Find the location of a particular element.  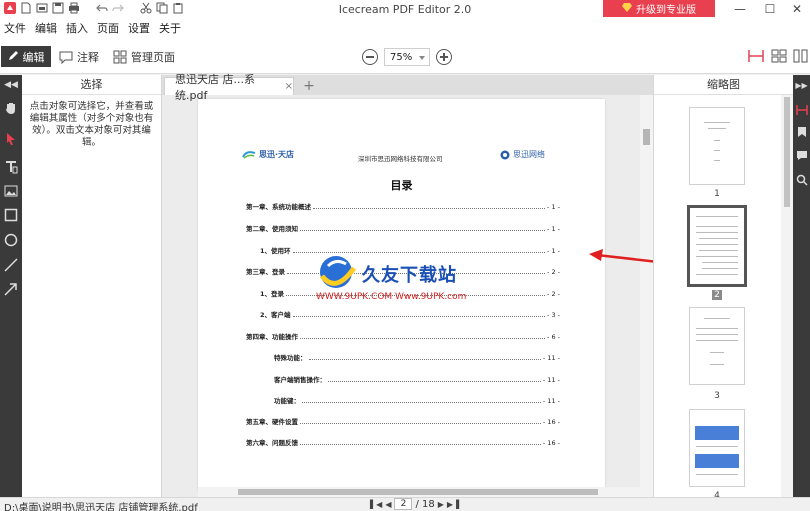

annotate-mode-label: 注释 is located at coordinates (88, 57).